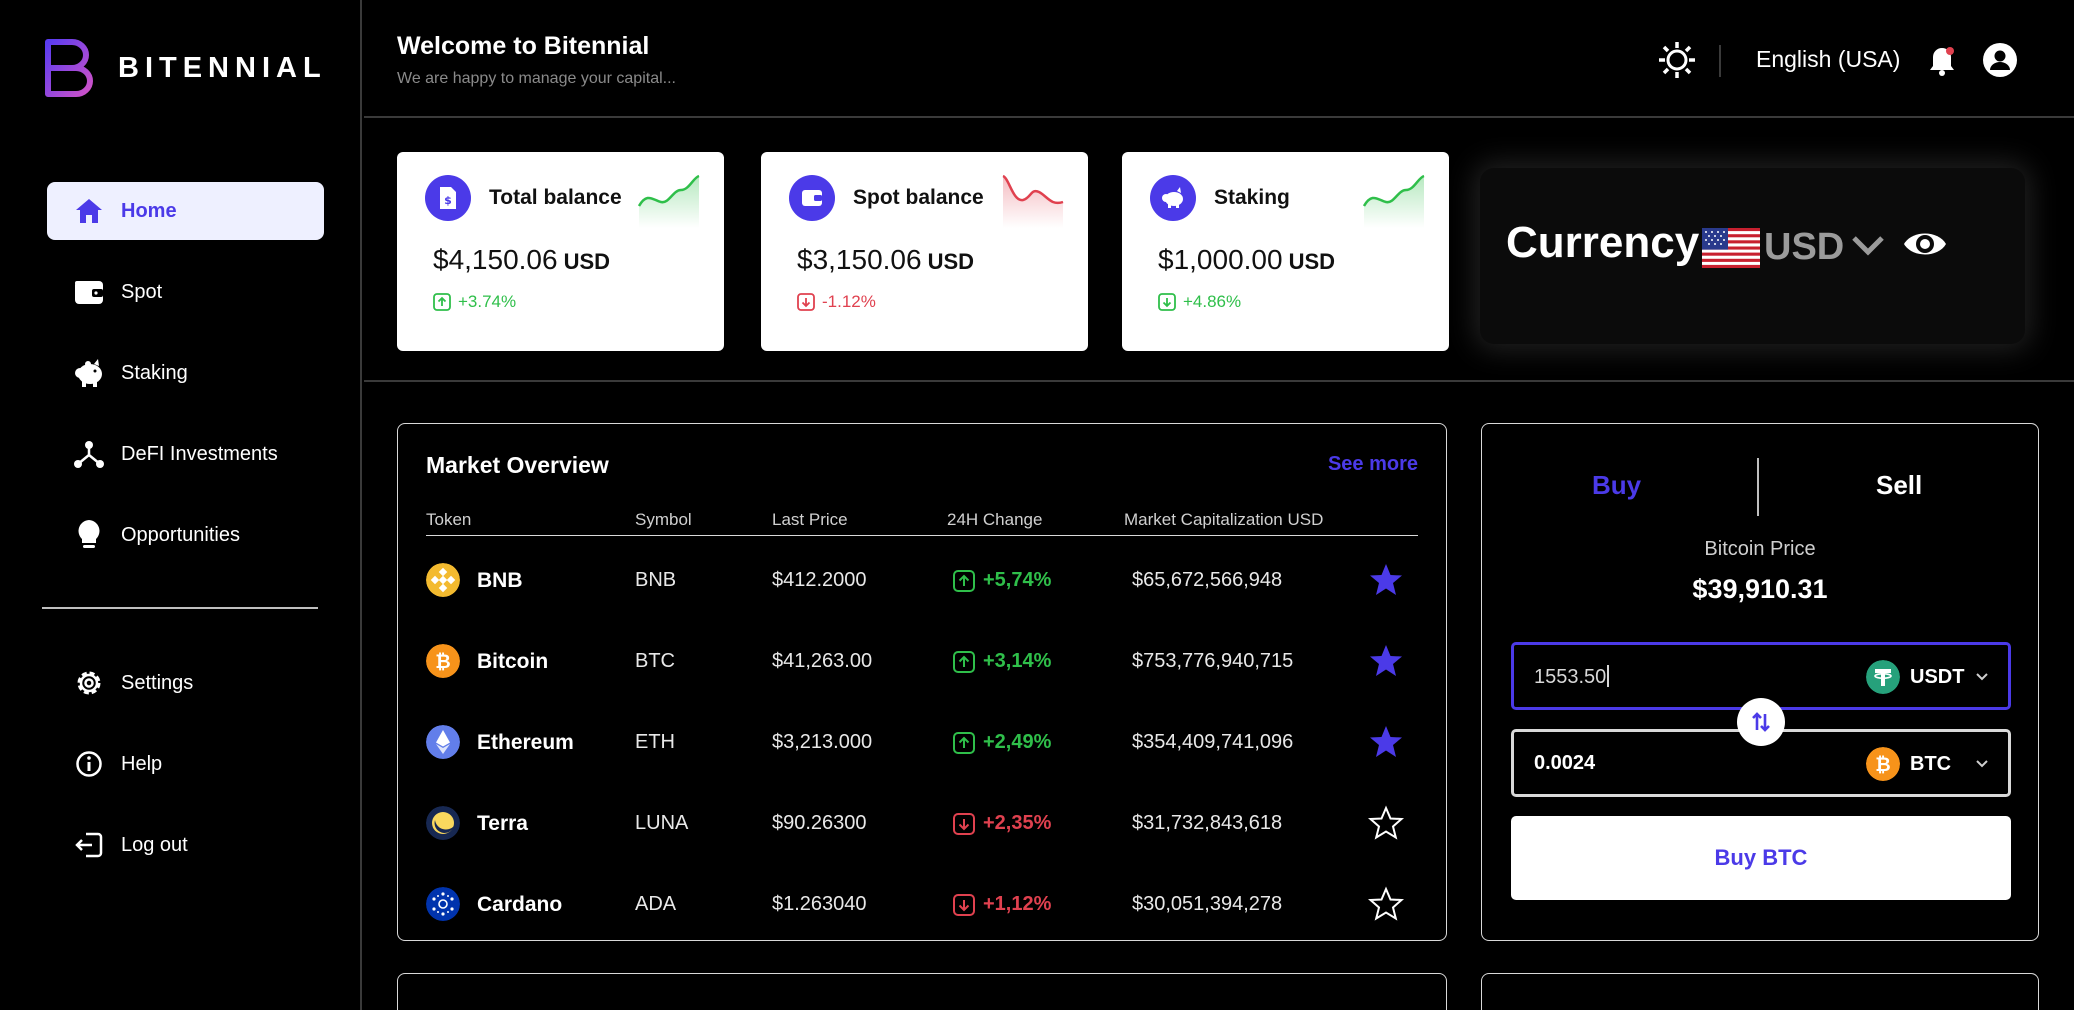 The image size is (2074, 1010). I want to click on card-amount: $1,000.00 USD, so click(1246, 260).